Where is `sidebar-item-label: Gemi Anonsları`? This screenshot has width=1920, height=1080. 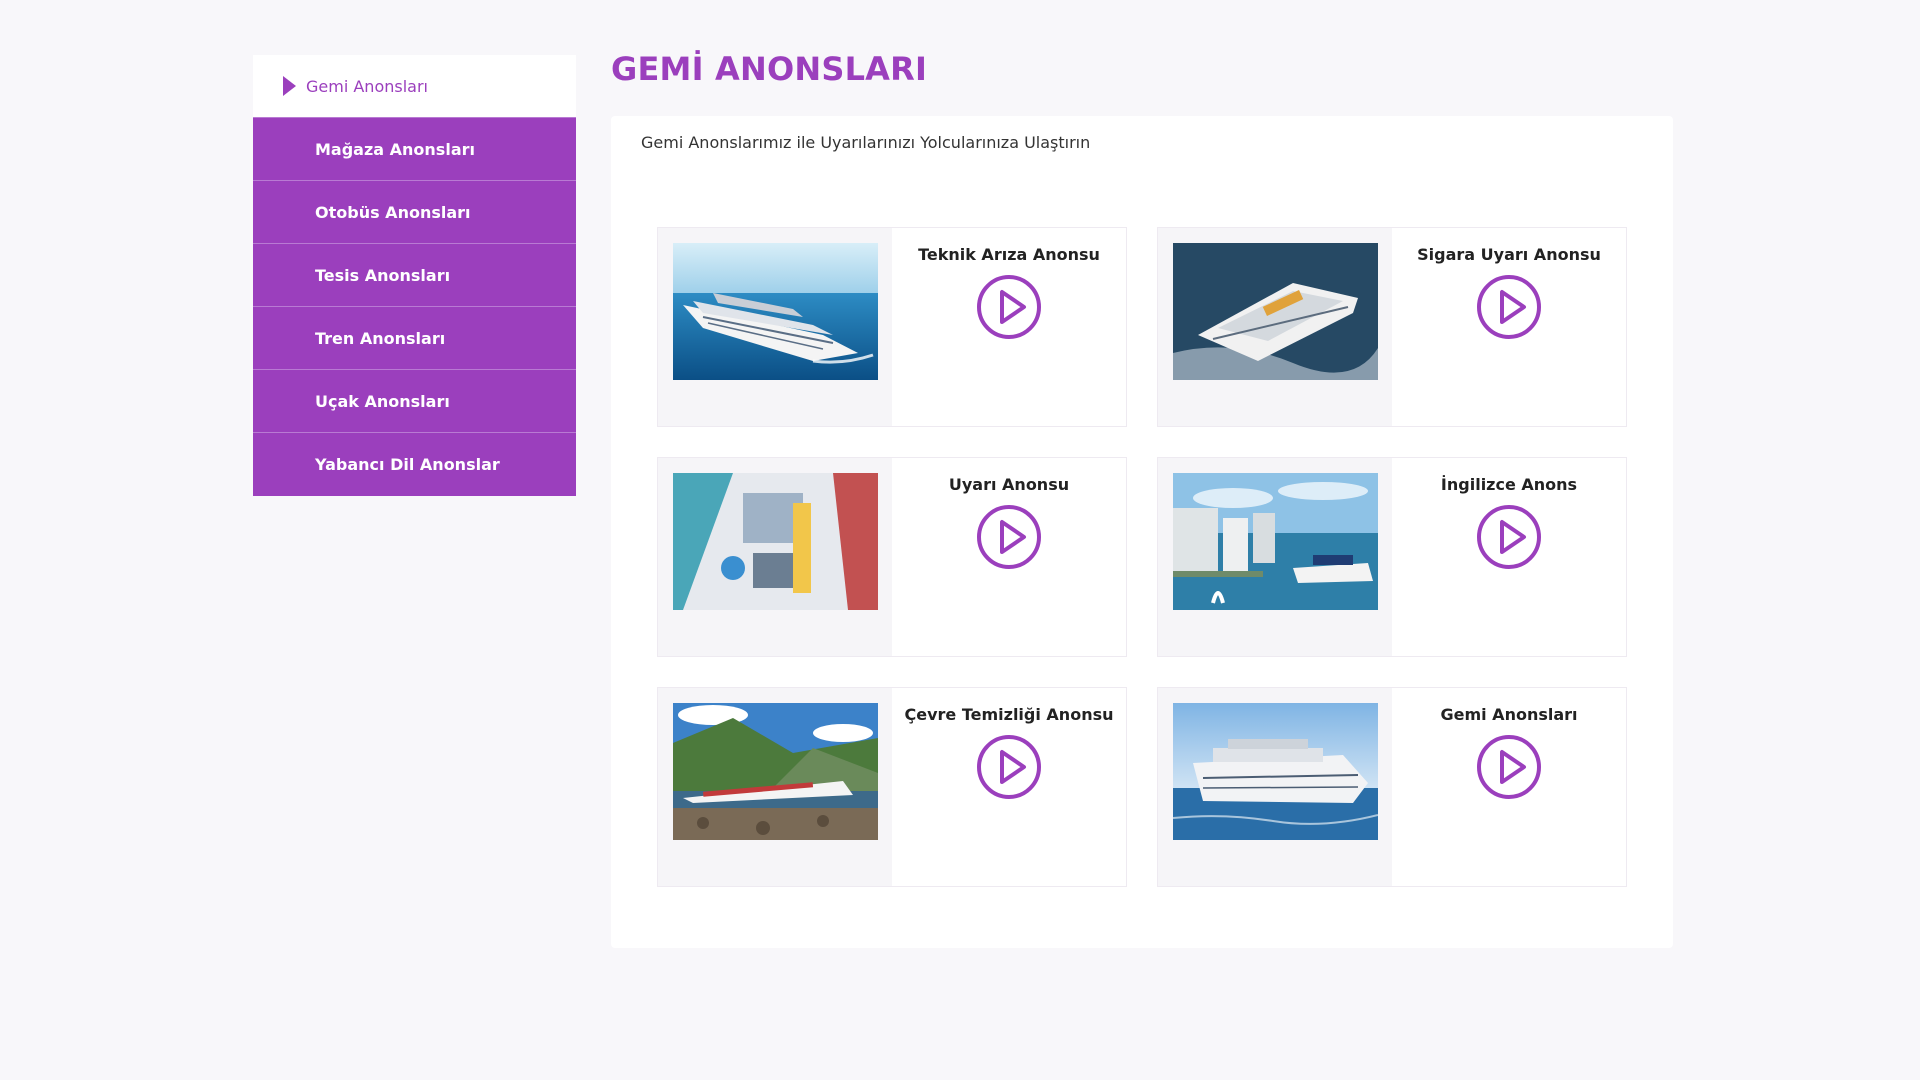 sidebar-item-label: Gemi Anonsları is located at coordinates (367, 86).